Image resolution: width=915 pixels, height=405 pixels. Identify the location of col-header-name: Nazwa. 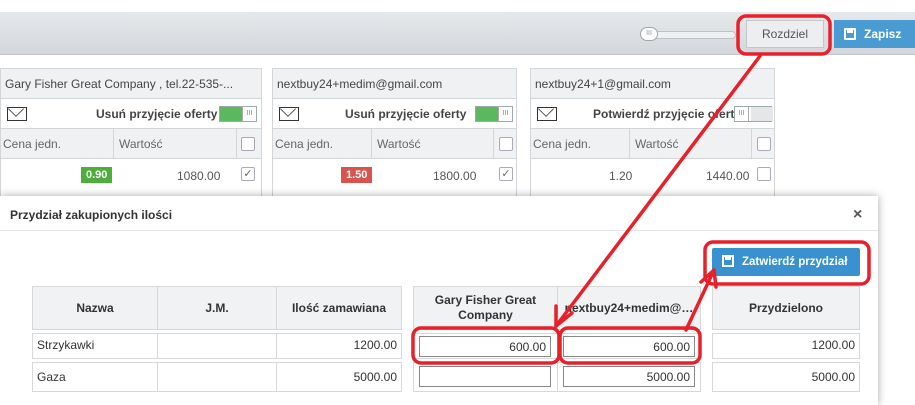
(95, 308).